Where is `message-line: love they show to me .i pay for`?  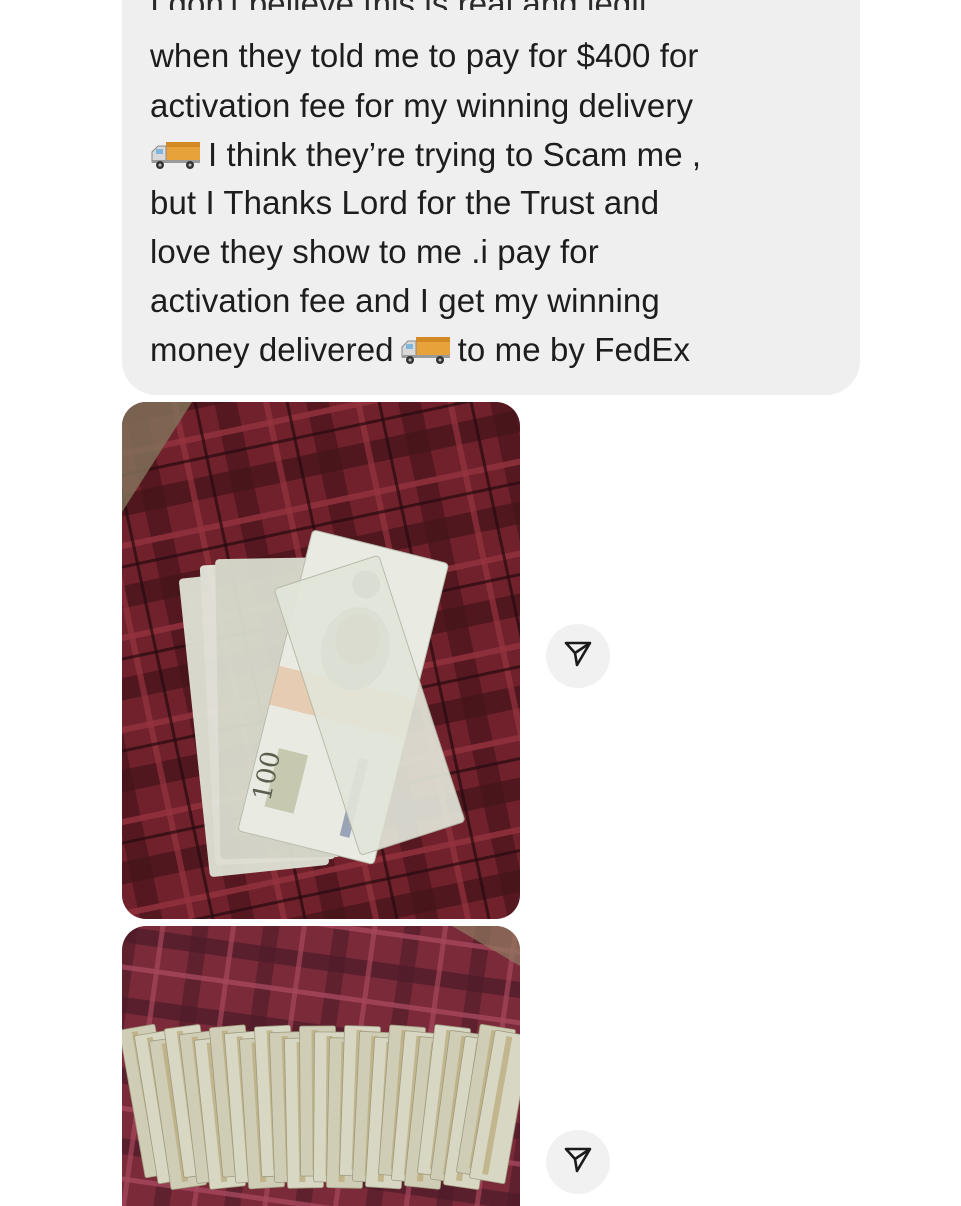 message-line: love they show to me .i pay for is located at coordinates (374, 251).